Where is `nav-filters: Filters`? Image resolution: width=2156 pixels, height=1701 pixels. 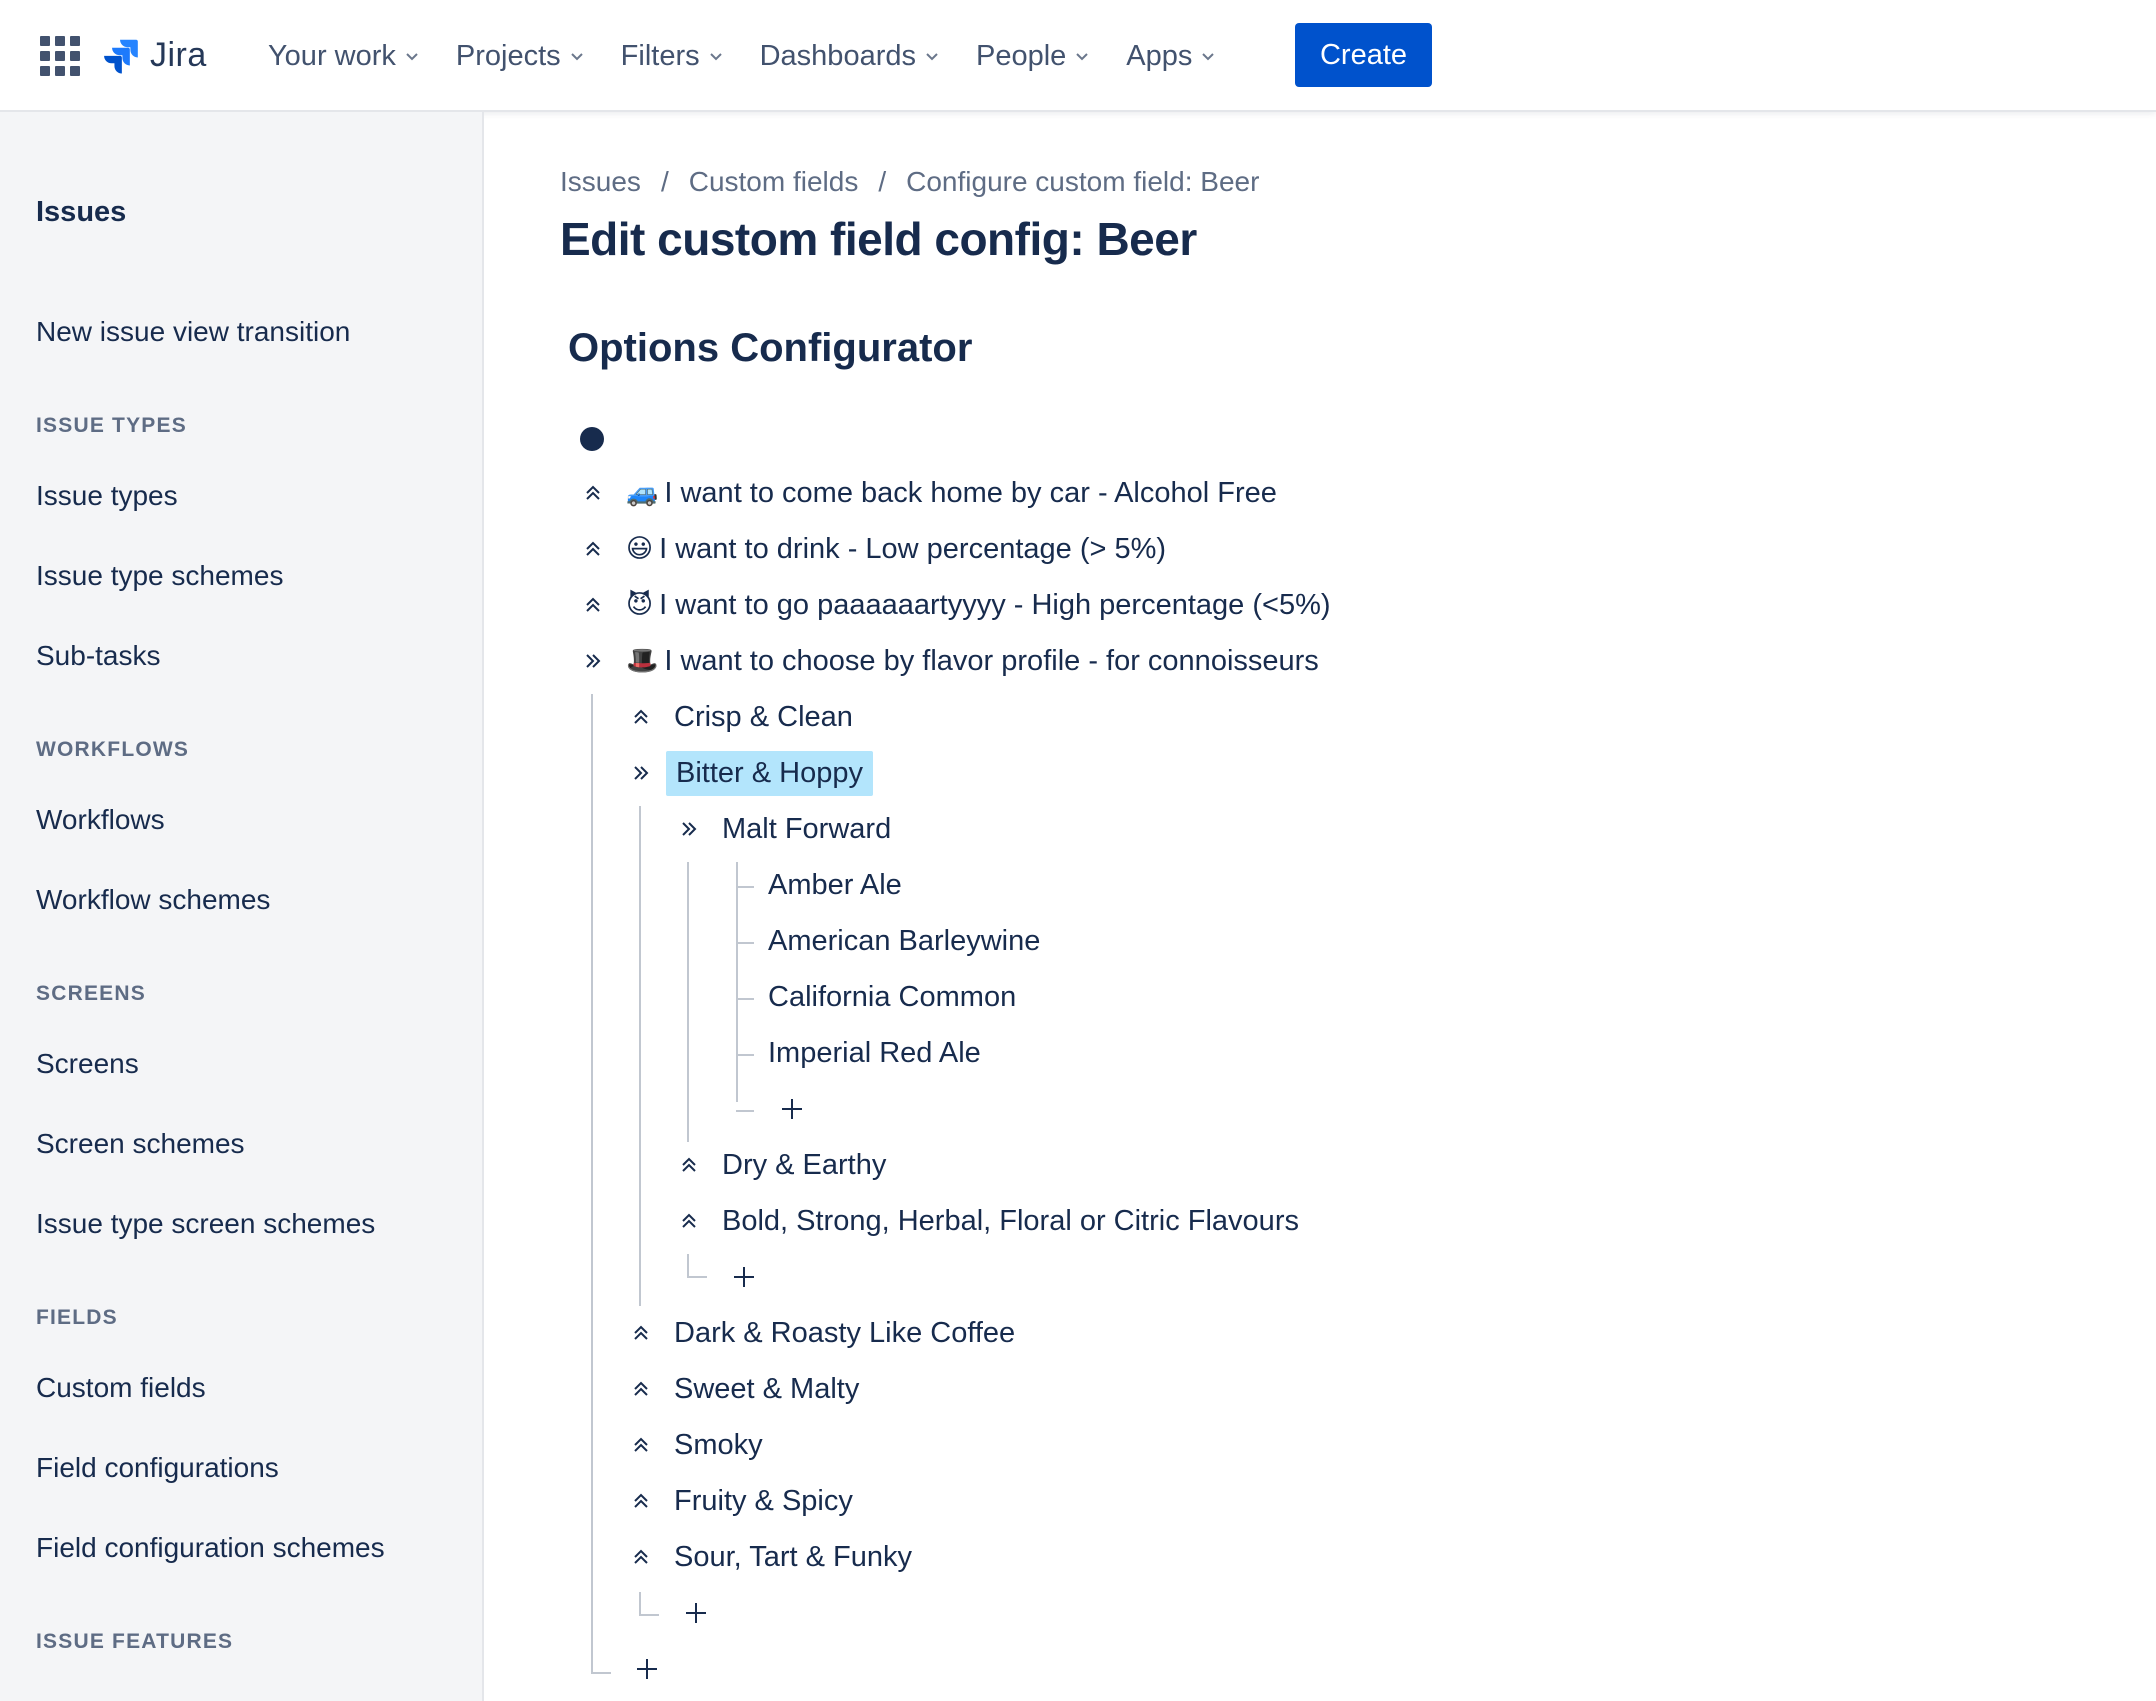 nav-filters: Filters is located at coordinates (672, 56).